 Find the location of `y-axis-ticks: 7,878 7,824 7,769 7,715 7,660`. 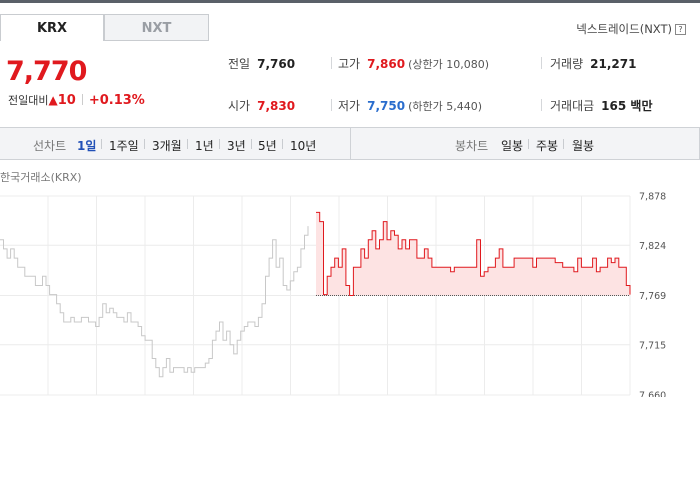

y-axis-ticks: 7,878 7,824 7,769 7,715 7,660 is located at coordinates (652, 295).